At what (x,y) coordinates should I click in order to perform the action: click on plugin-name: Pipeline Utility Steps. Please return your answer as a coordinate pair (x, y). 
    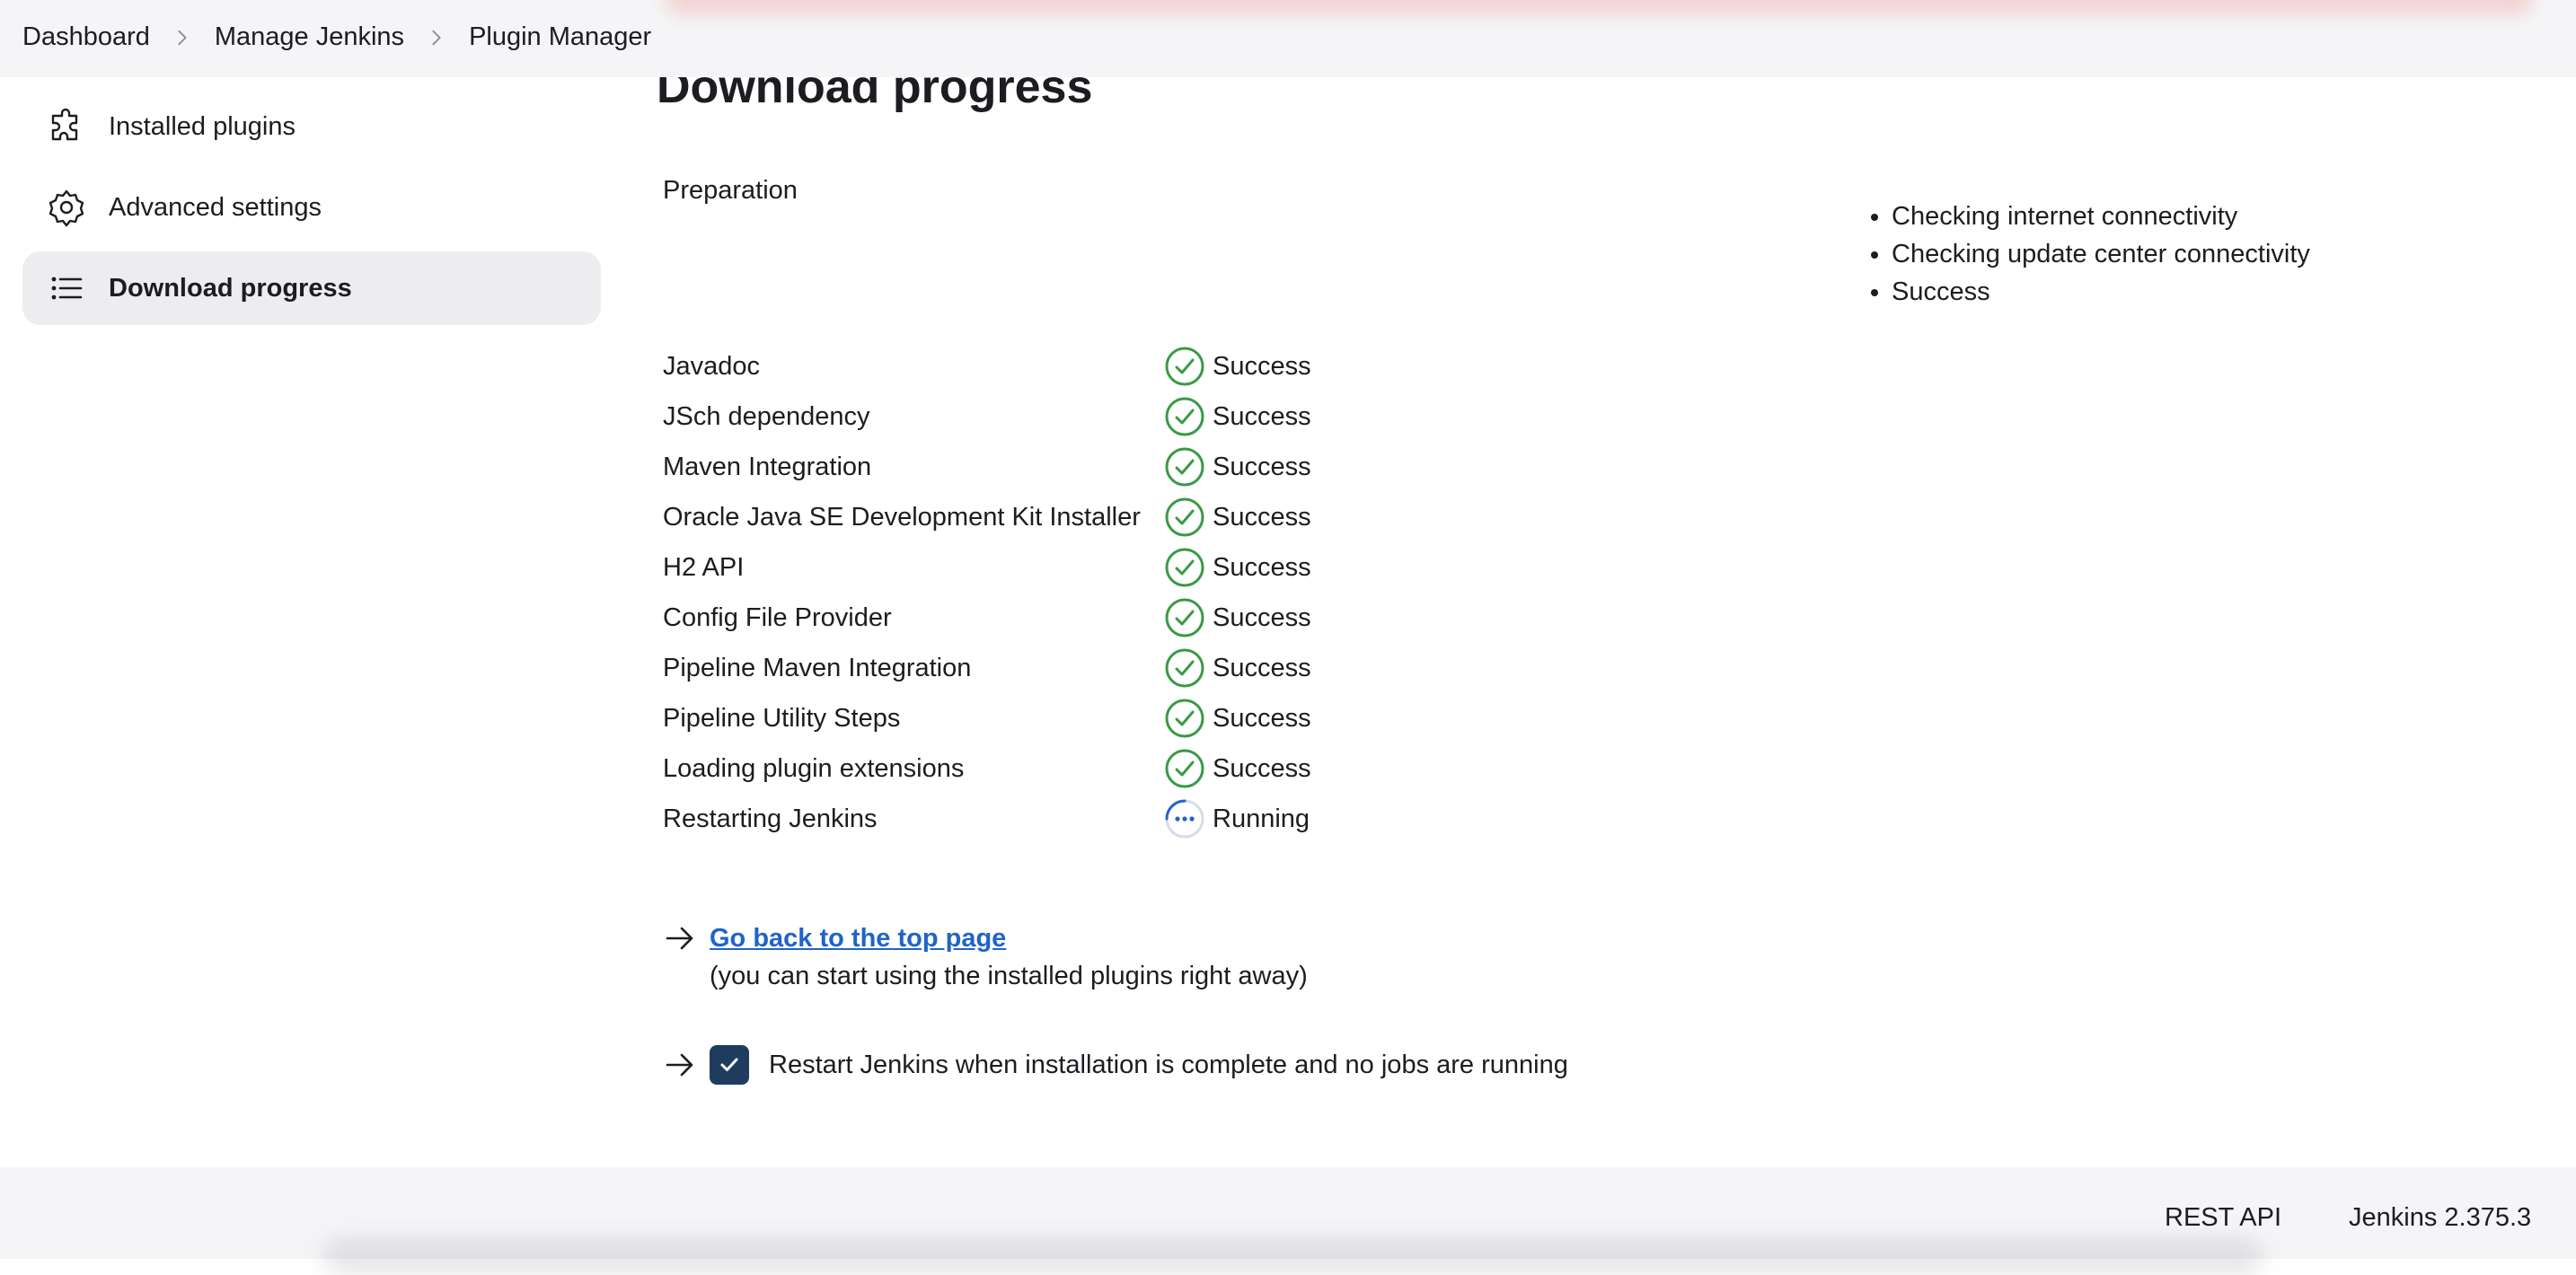
    Looking at the image, I should click on (782, 718).